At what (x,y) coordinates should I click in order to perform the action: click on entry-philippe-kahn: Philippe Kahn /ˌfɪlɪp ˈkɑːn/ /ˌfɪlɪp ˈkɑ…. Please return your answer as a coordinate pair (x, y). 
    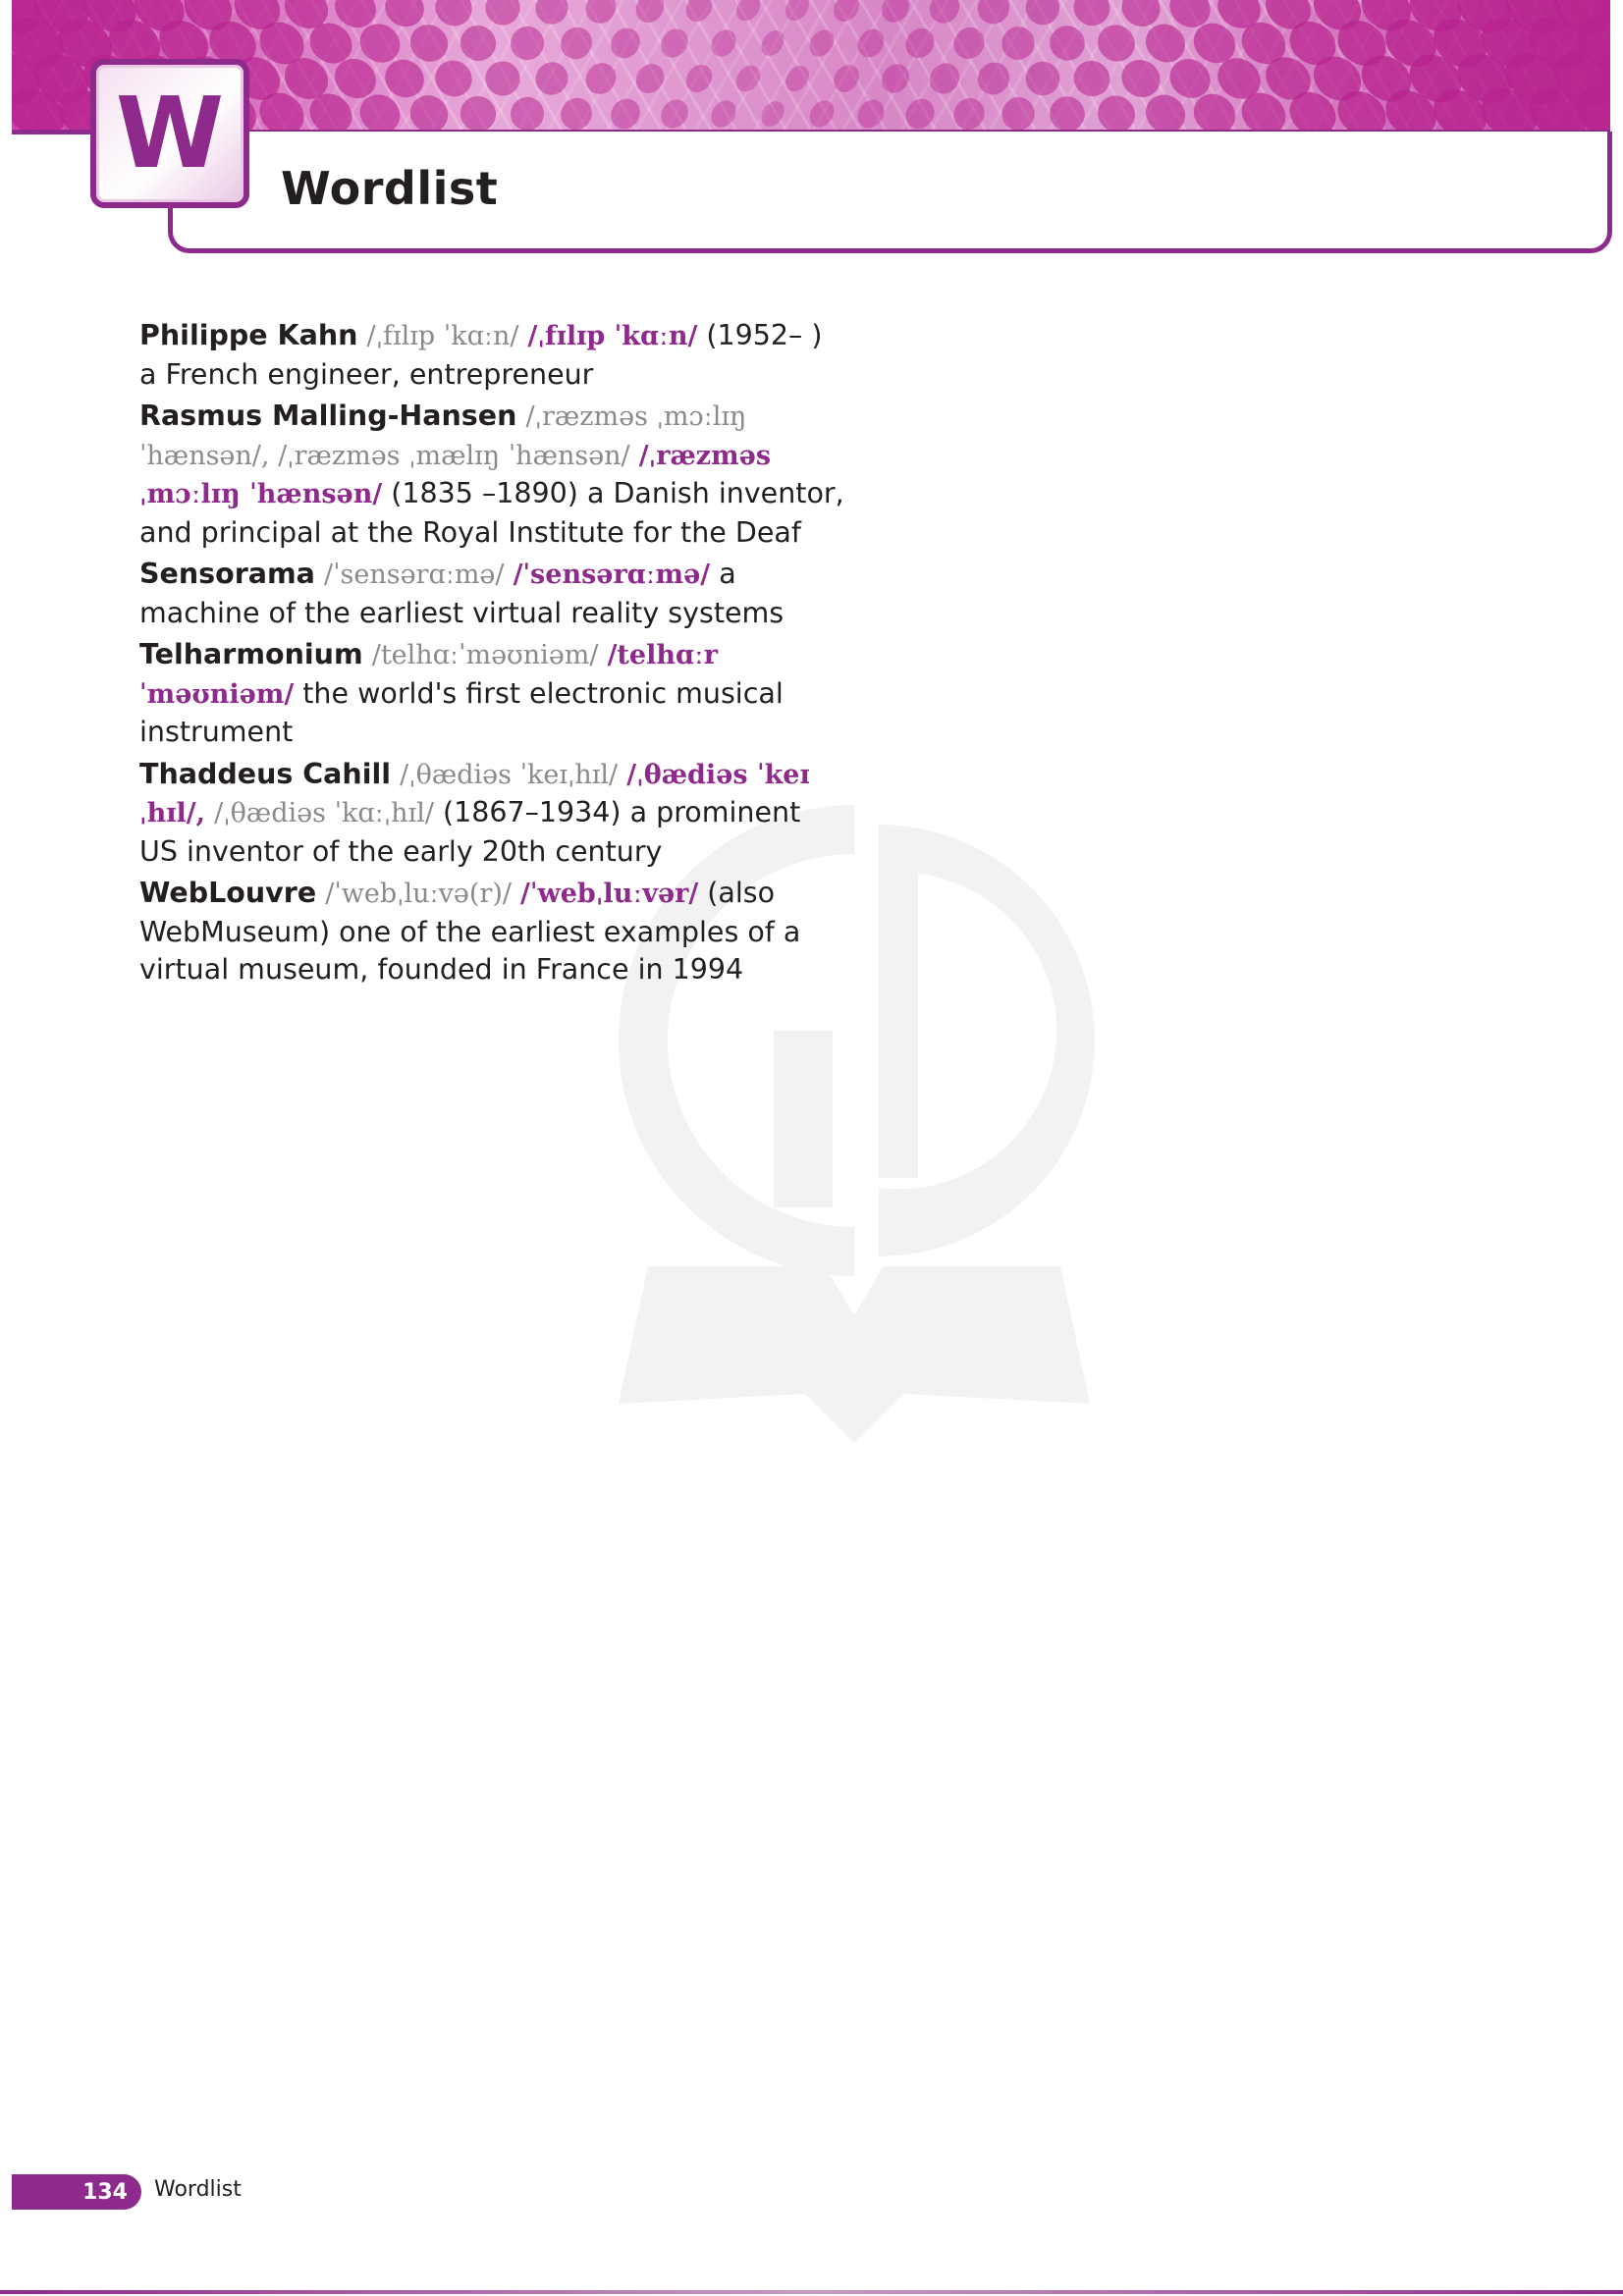
    Looking at the image, I should click on (492, 356).